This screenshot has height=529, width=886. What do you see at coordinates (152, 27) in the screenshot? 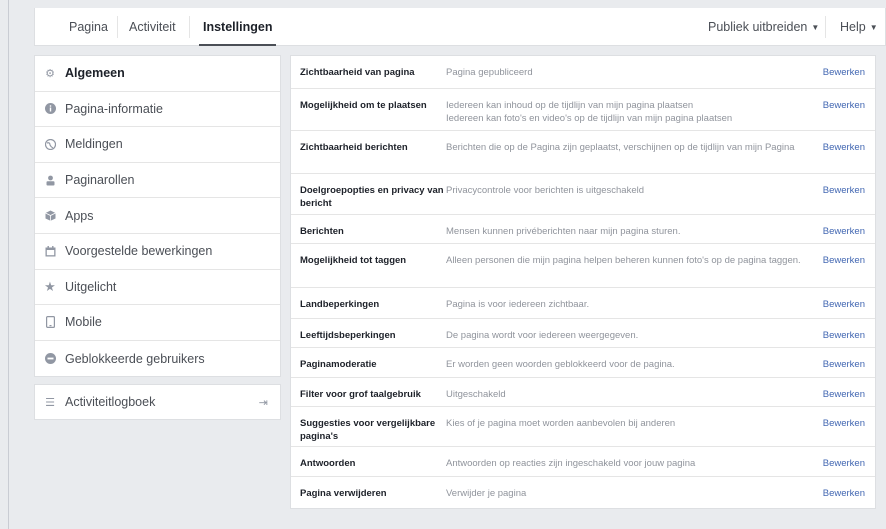
I see `tab-activiteit: Activiteit` at bounding box center [152, 27].